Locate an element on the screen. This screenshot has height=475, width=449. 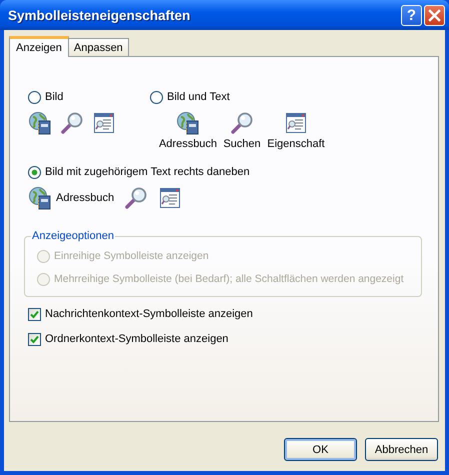
close-icon is located at coordinates (434, 15).